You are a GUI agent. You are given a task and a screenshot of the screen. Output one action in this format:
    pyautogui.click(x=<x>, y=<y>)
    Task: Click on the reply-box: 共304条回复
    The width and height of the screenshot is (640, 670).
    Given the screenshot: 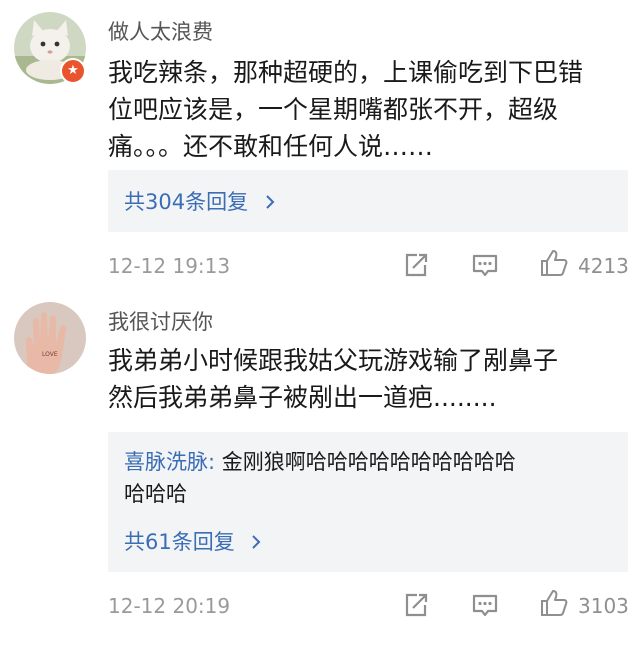 What is the action you would take?
    pyautogui.click(x=368, y=201)
    